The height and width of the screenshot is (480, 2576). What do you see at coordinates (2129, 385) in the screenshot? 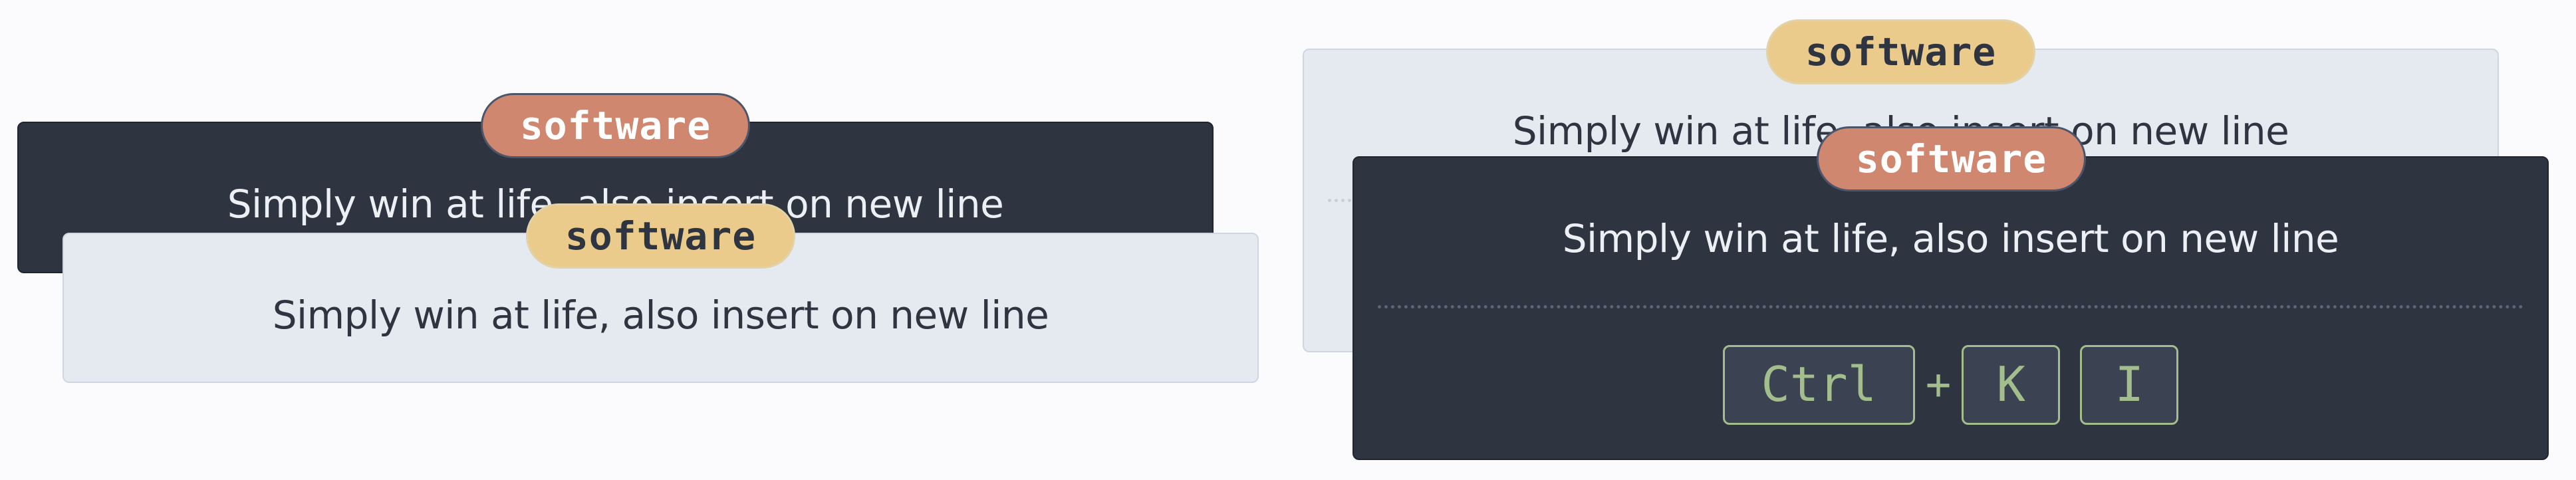
I see `key-i: I` at bounding box center [2129, 385].